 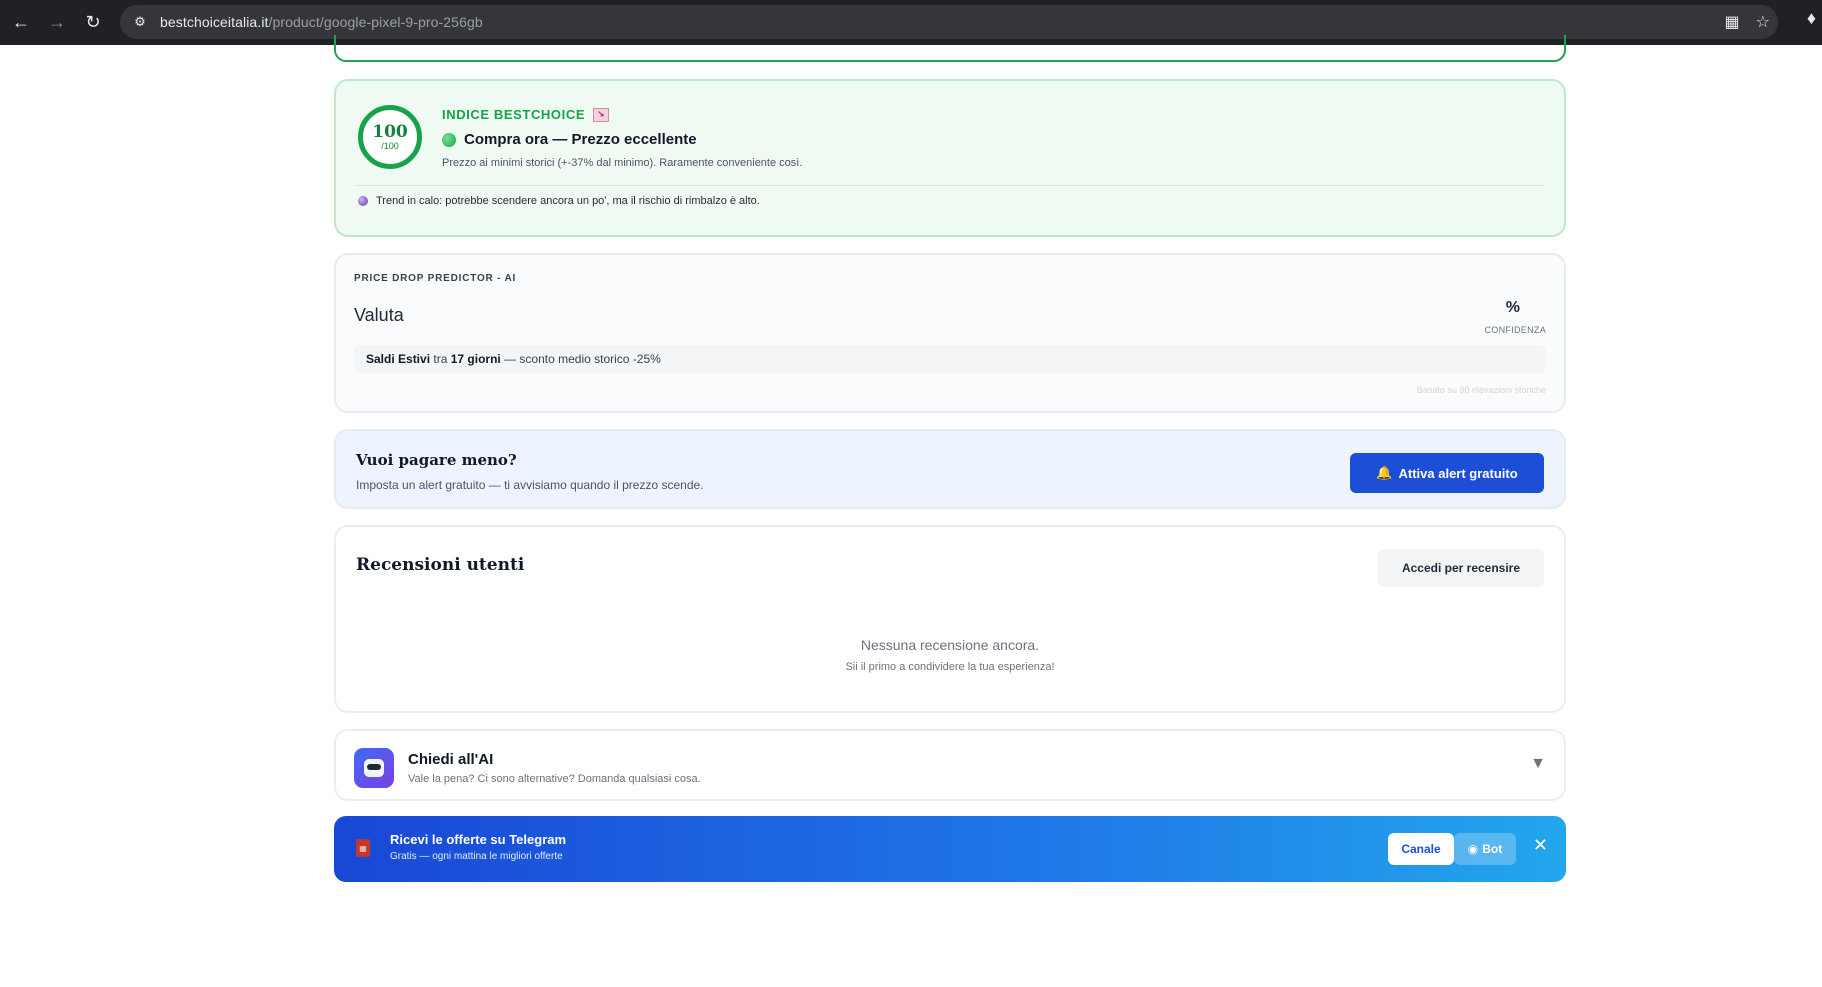 What do you see at coordinates (1763, 22) in the screenshot?
I see `bookmark-star-icon: ☆` at bounding box center [1763, 22].